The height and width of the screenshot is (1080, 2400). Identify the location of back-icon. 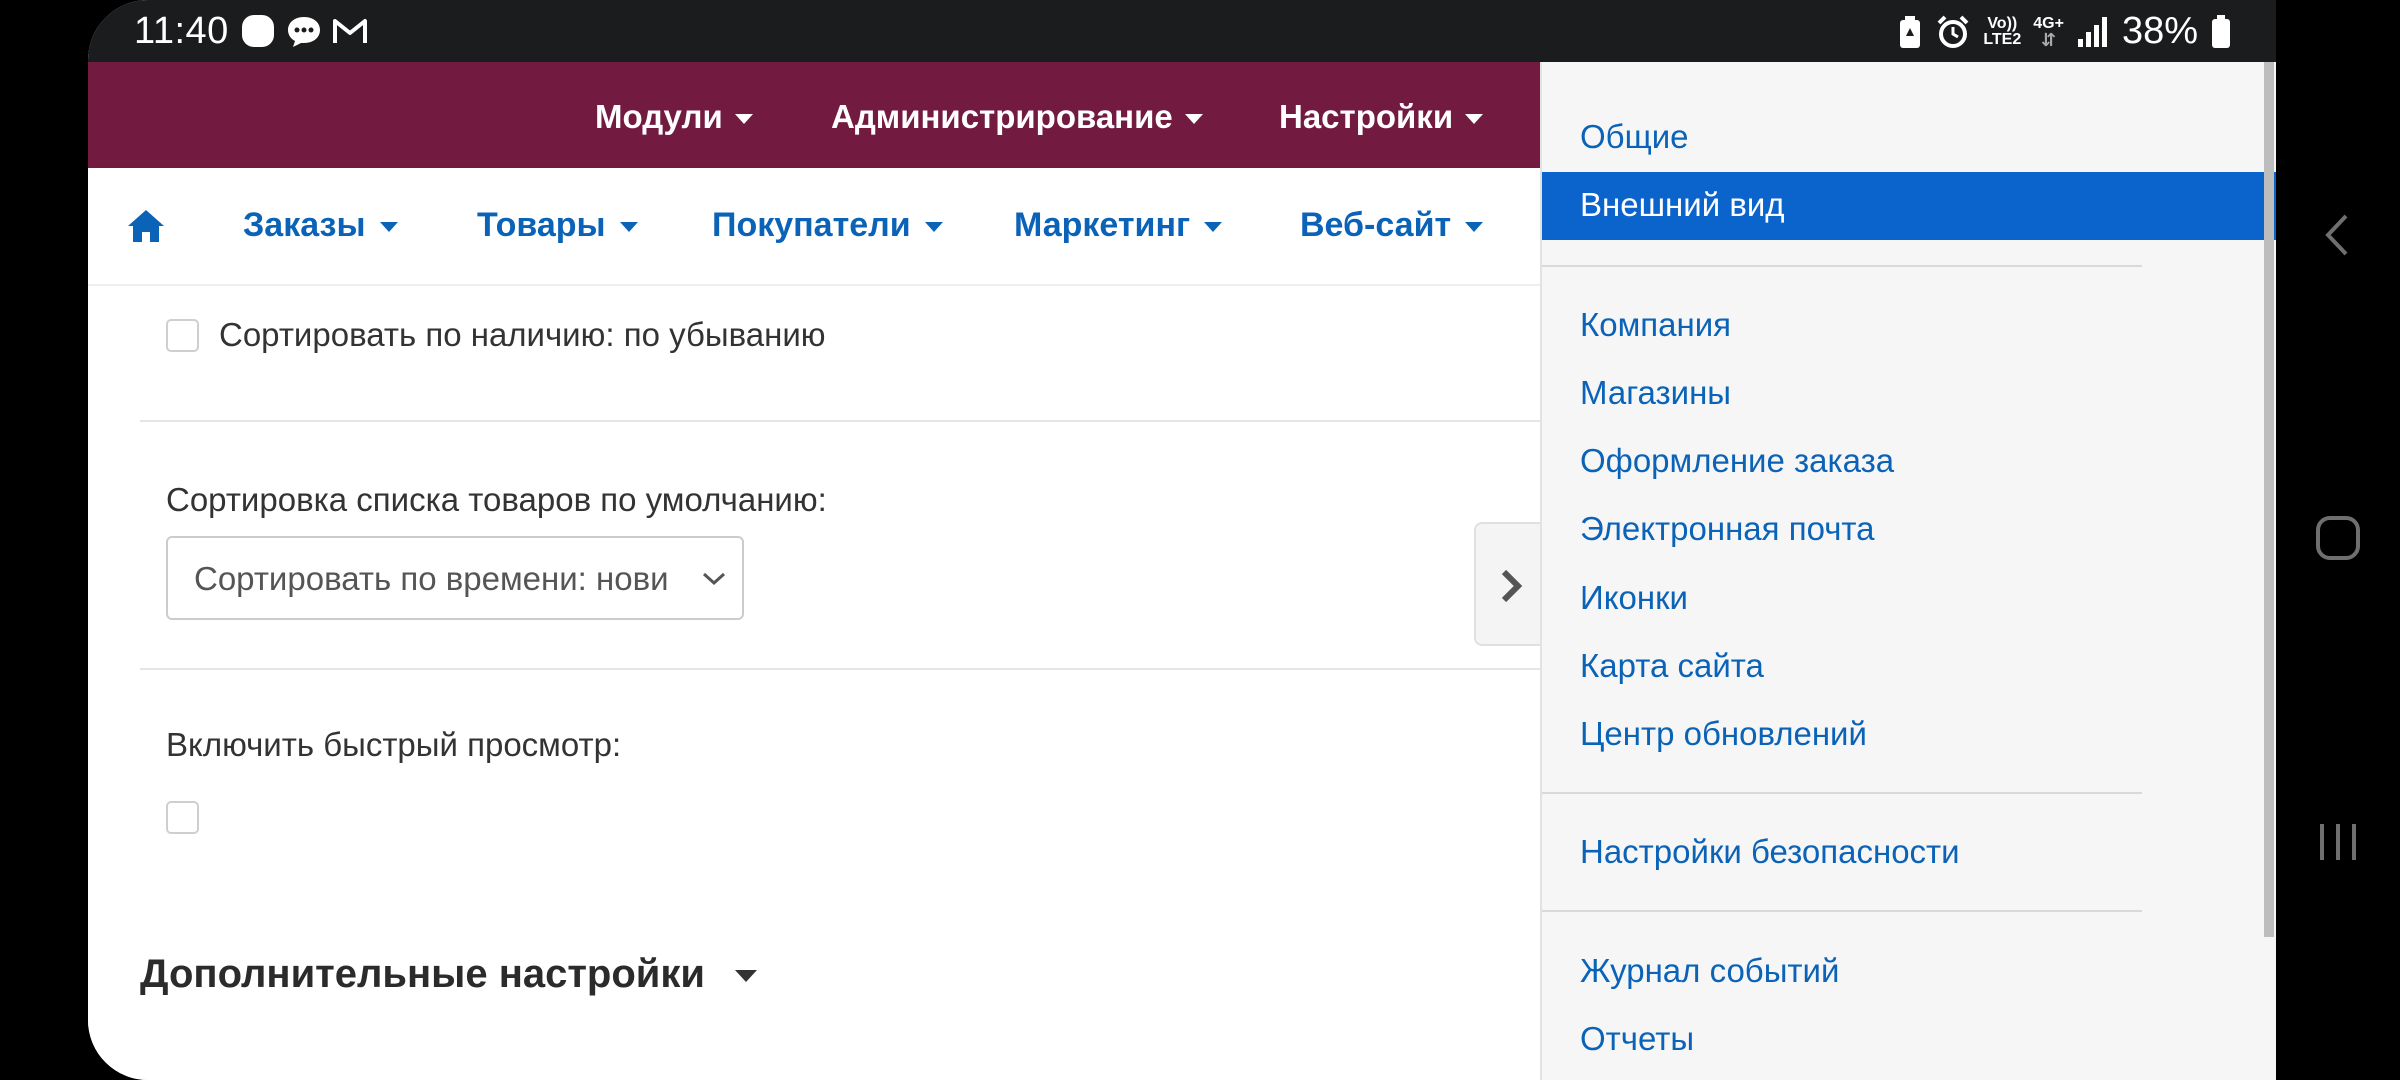
(2338, 235).